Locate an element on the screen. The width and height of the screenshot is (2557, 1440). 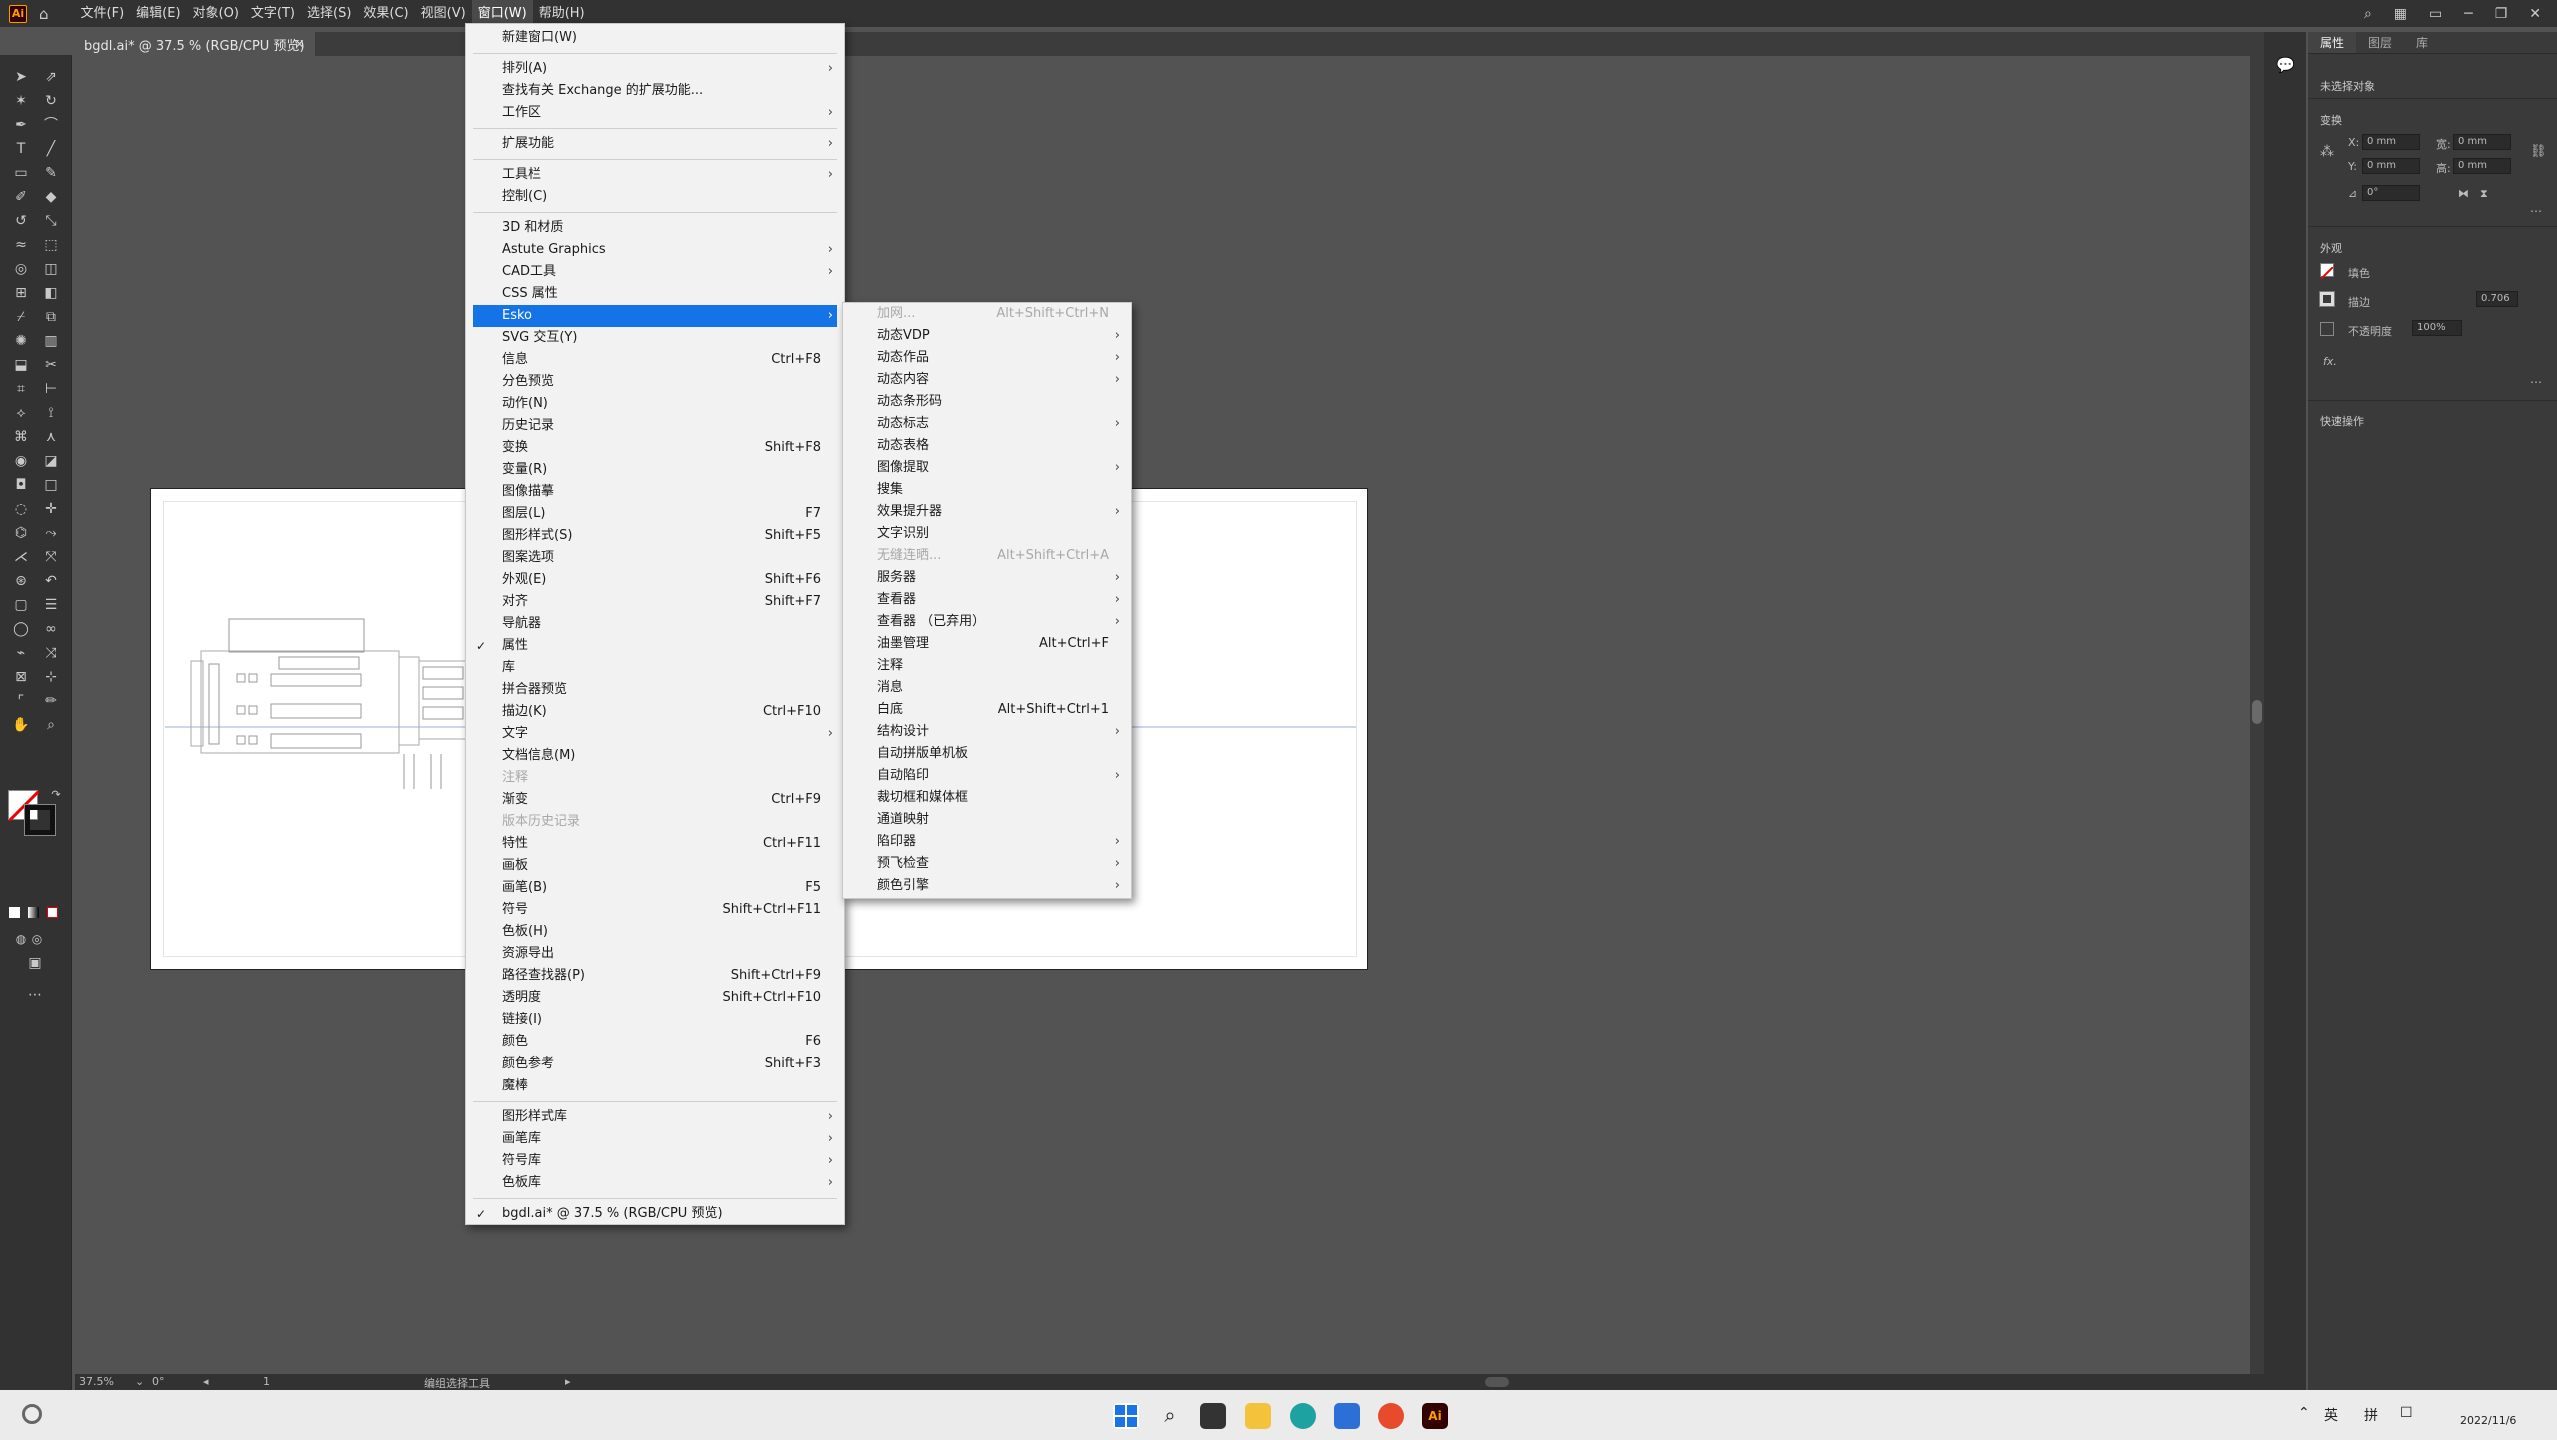
zoom-tool-icon: ⌕ is located at coordinates (51, 725).